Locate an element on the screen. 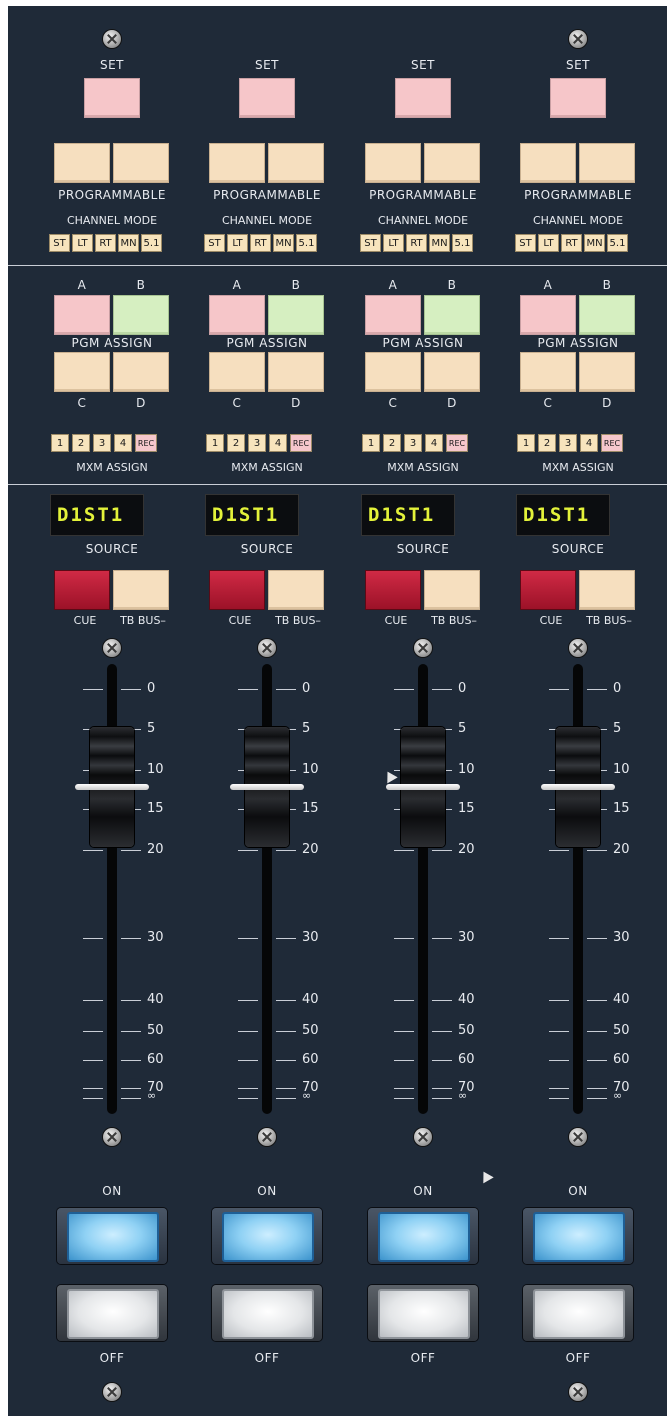  fader-scale-label: 5 is located at coordinates (462, 728).